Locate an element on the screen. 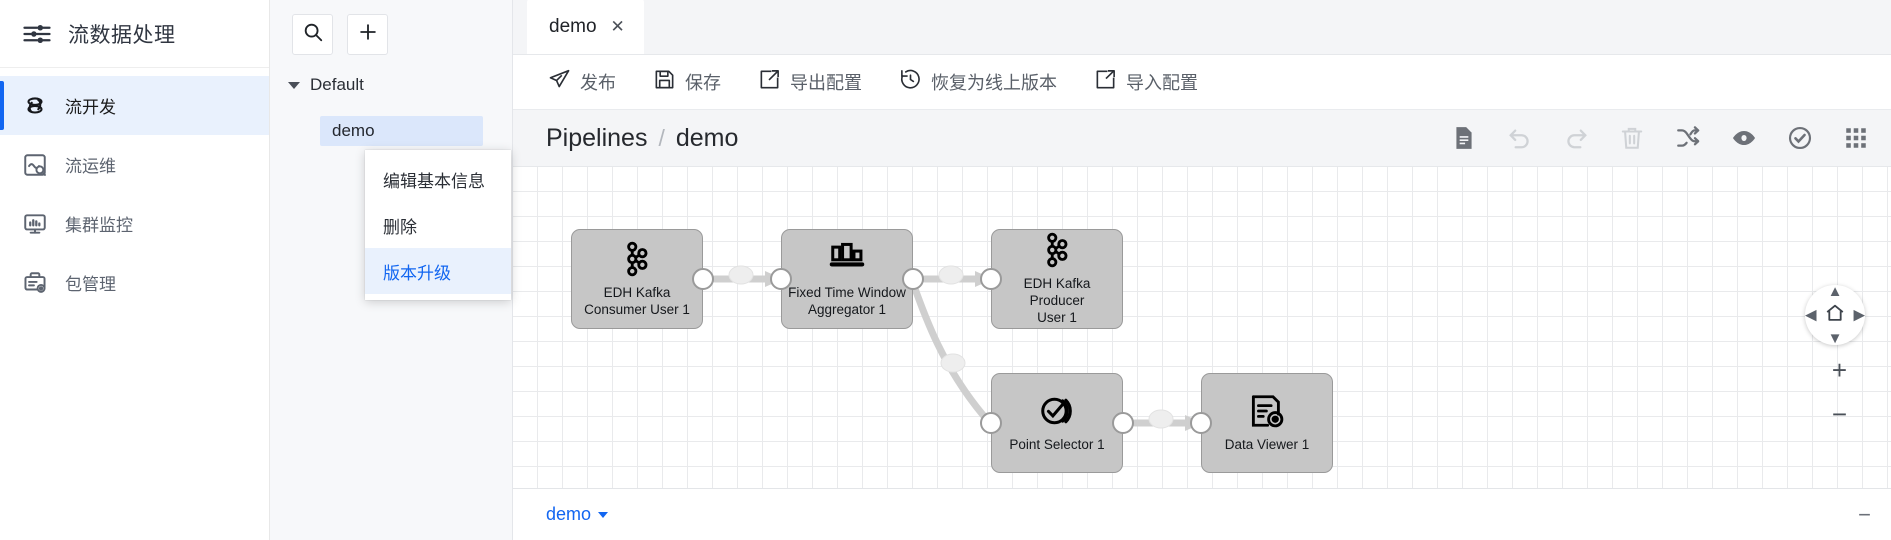 This screenshot has width=1891, height=540. search-button is located at coordinates (312, 34).